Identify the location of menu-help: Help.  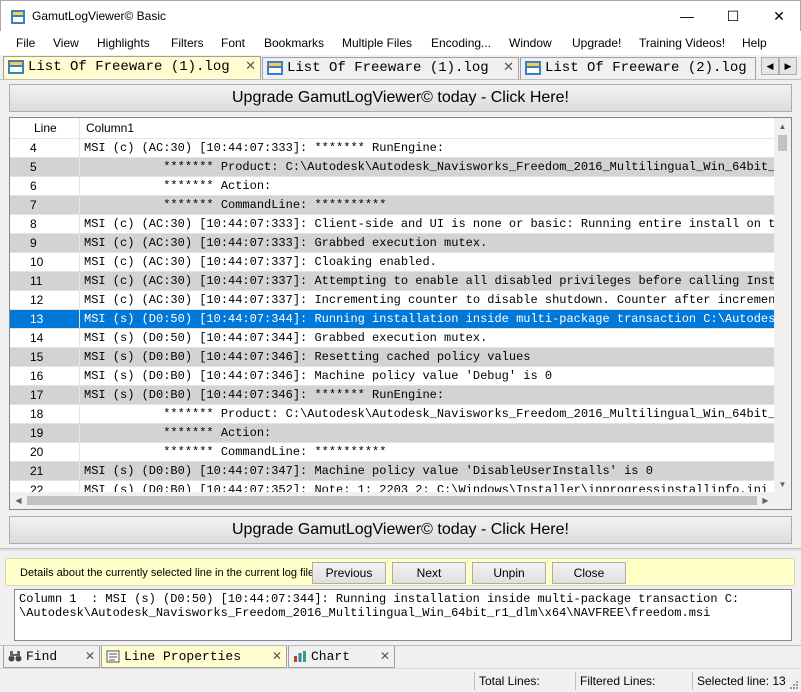
(754, 43).